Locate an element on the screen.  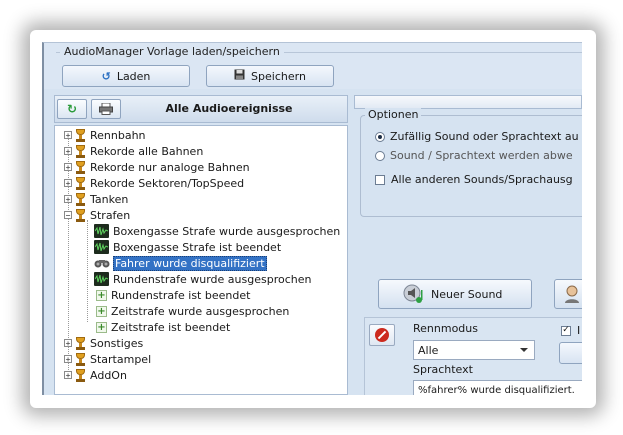
tree-item-label: Rekorde nur analoge Bahnen is located at coordinates (170, 167).